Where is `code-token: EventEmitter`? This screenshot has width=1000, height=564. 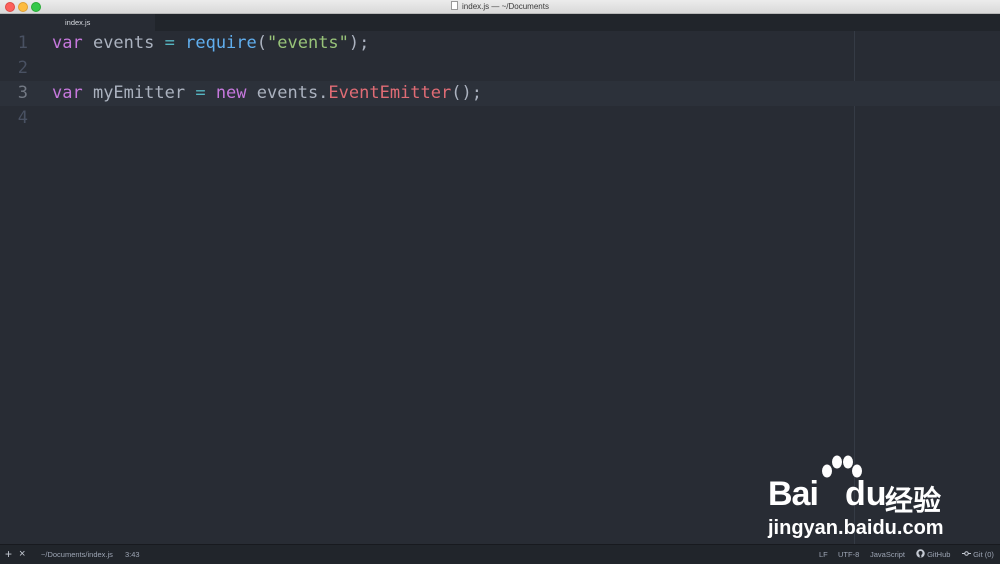 code-token: EventEmitter is located at coordinates (390, 93).